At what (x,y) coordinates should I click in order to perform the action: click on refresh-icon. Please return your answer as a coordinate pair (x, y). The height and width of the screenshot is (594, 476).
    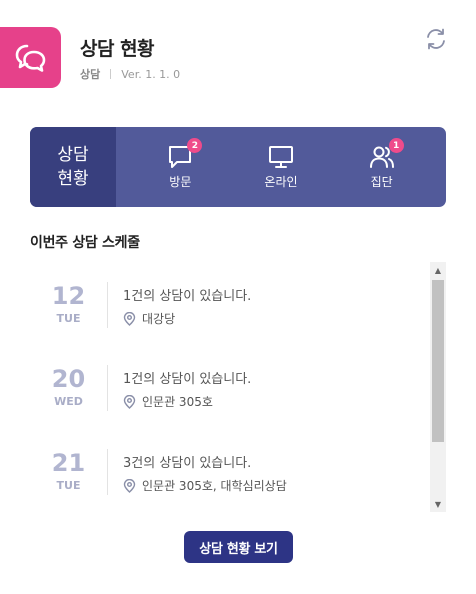
    Looking at the image, I should click on (436, 39).